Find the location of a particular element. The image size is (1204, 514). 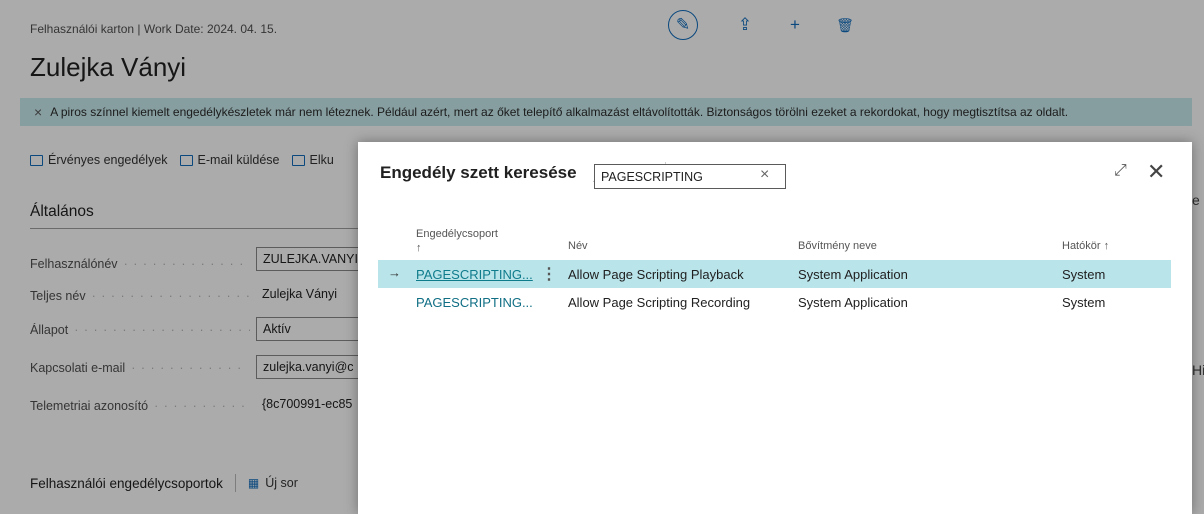

column-header-group: Engedélycsoport ↑ is located at coordinates (457, 241).